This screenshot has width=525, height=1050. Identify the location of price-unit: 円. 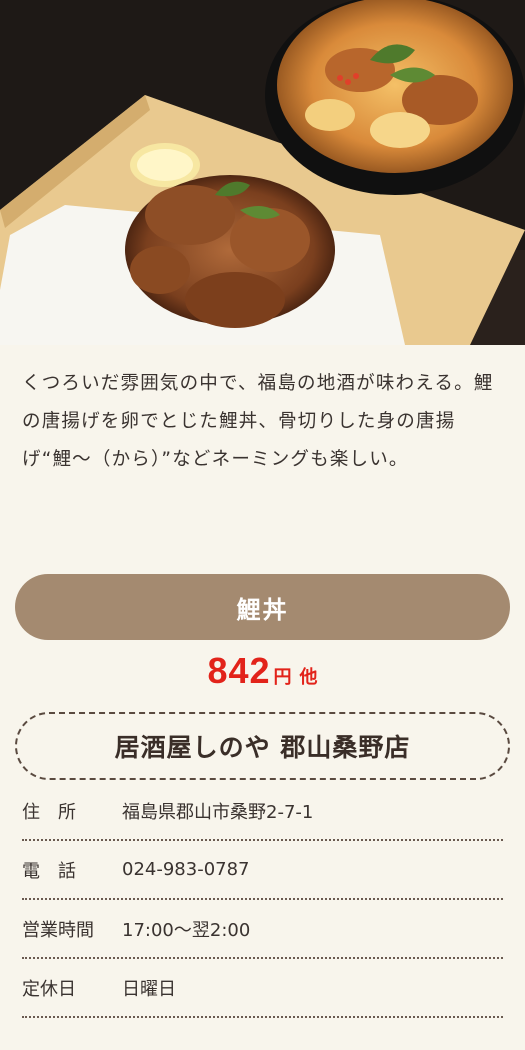
(282, 677).